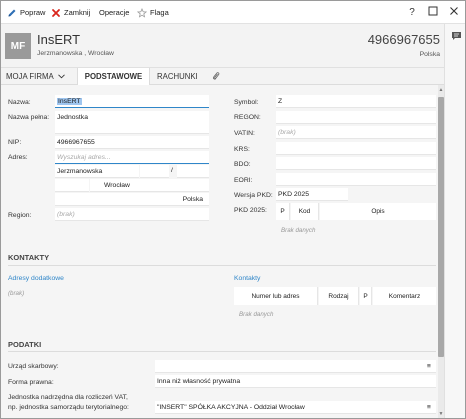 This screenshot has height=419, width=466. Describe the element at coordinates (101, 53) in the screenshot. I see `company-city: Wrocław` at that location.